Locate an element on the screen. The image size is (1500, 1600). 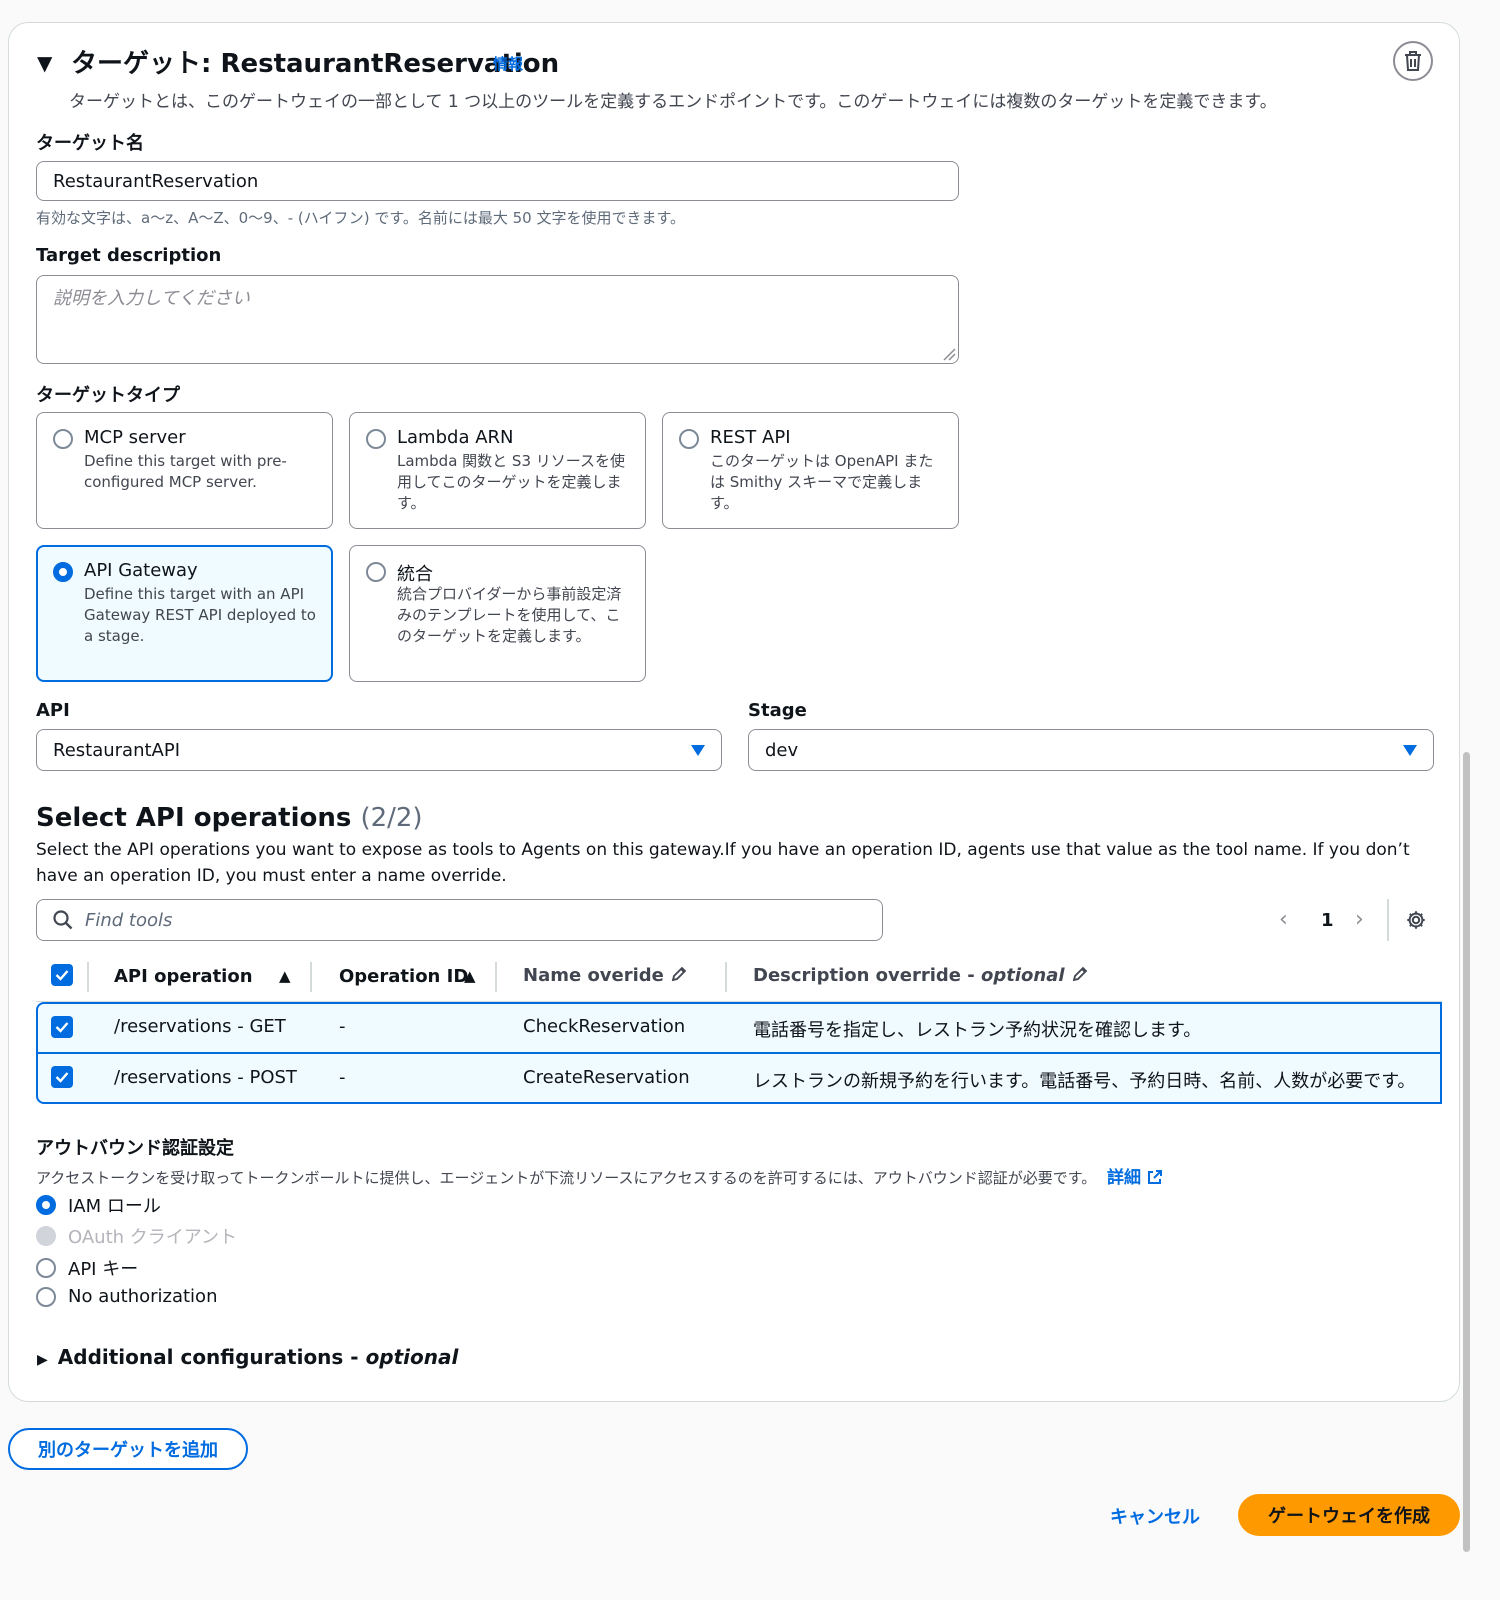
cell-name-override: CreateReservation is located at coordinates (606, 1077).